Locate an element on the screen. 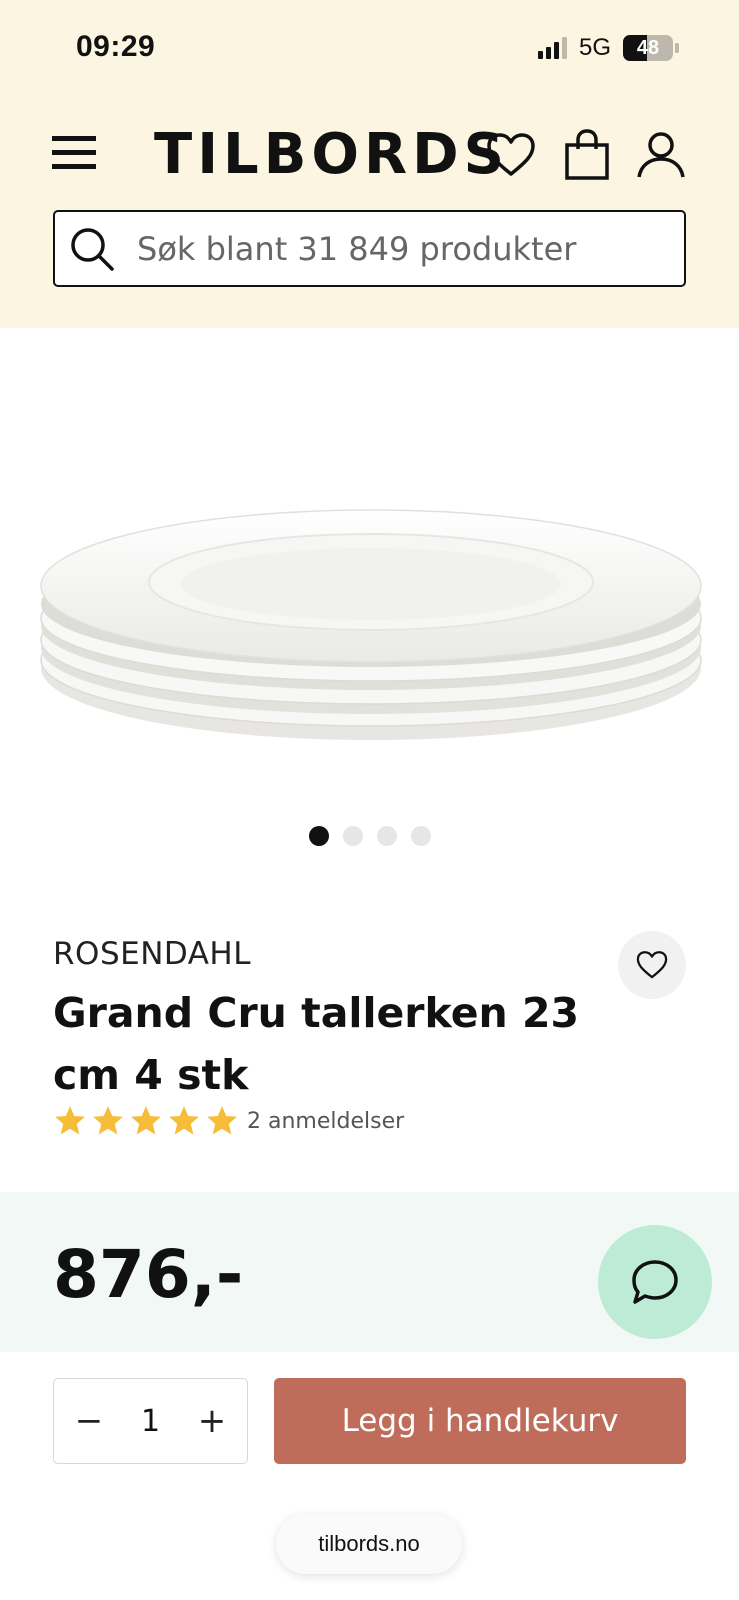  battery-icon: 48 is located at coordinates (648, 48).